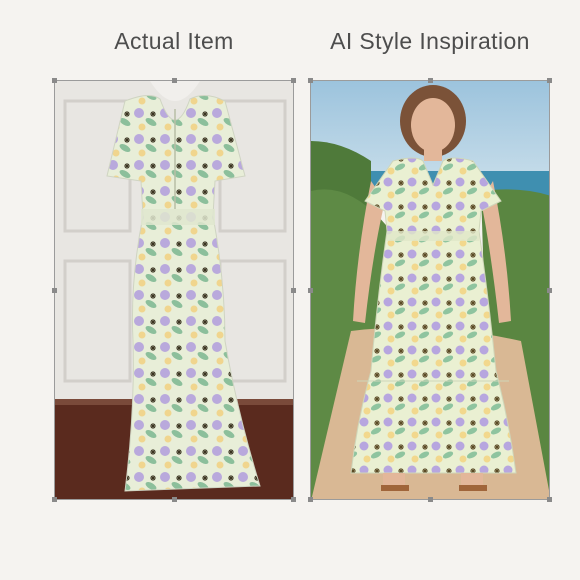  What do you see at coordinates (174, 41) in the screenshot?
I see `caption-actual-item: Actual Item` at bounding box center [174, 41].